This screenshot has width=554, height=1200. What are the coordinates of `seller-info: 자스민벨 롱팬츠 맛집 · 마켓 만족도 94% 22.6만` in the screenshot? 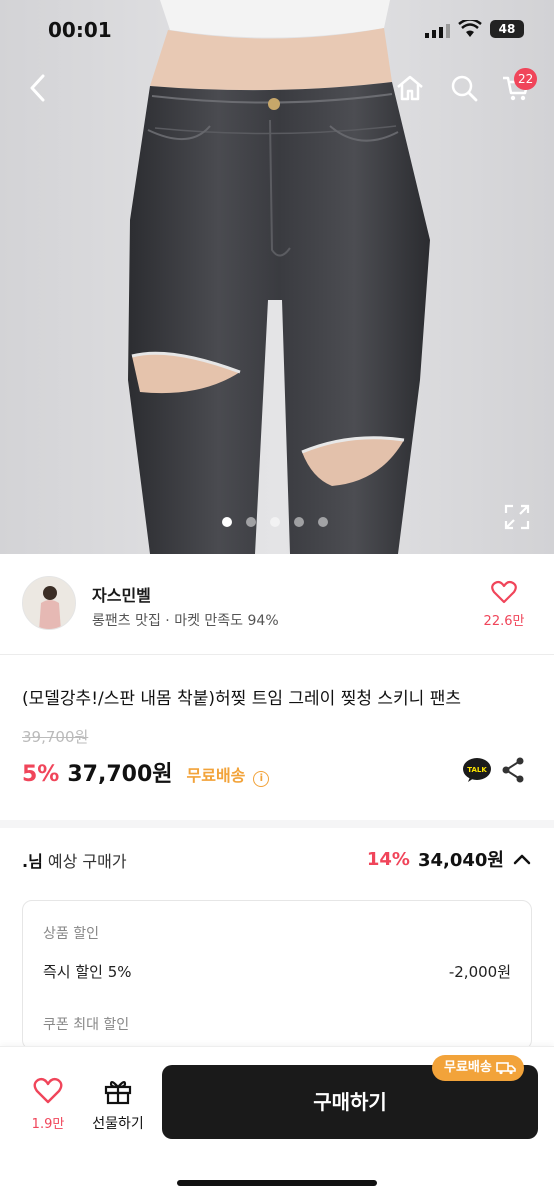 It's located at (277, 604).